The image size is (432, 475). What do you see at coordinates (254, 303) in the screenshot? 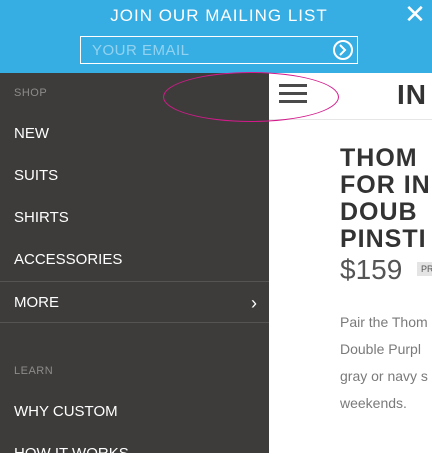
I see `chevron-right-icon: ›` at bounding box center [254, 303].